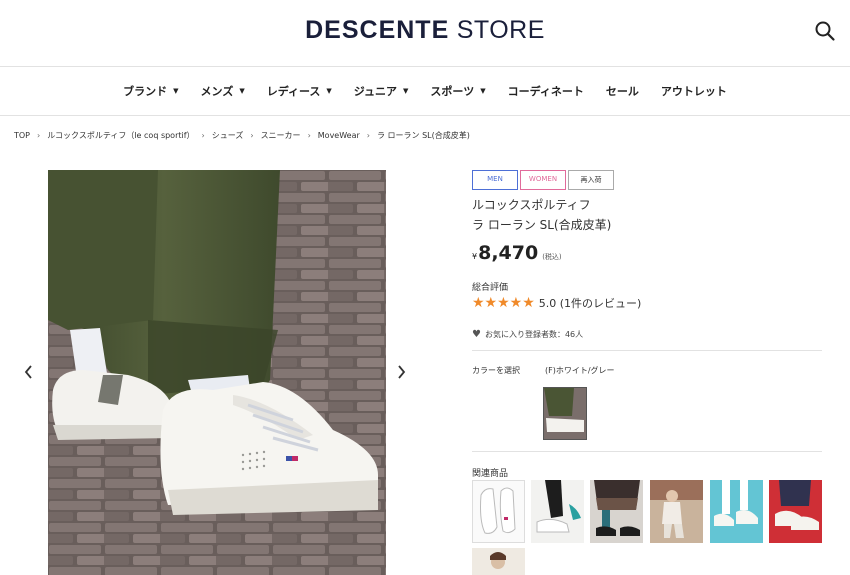 The height and width of the screenshot is (575, 850). What do you see at coordinates (281, 135) in the screenshot?
I see `breadcrumb-sneakers: スニーカー` at bounding box center [281, 135].